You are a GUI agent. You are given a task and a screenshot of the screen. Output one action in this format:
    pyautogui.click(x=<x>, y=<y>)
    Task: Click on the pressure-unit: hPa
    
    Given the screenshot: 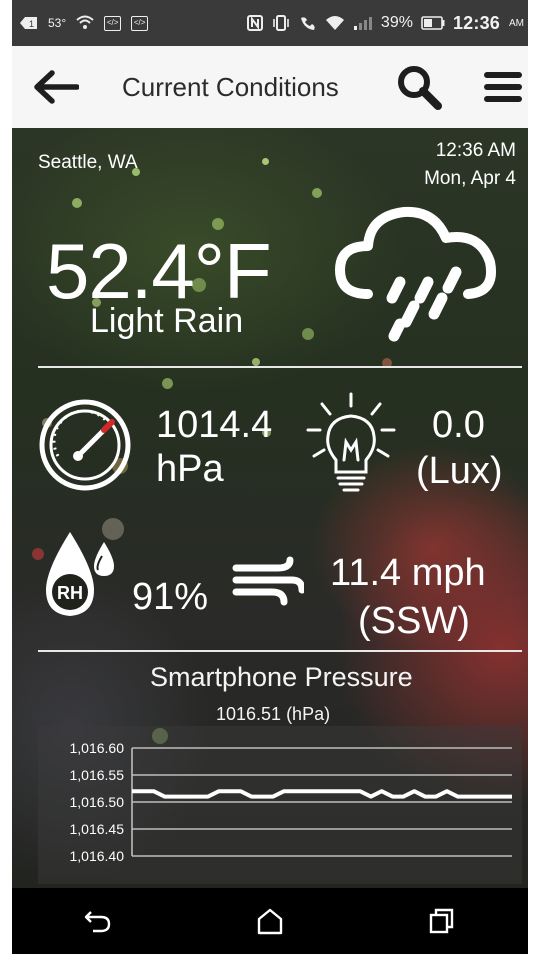 What is the action you would take?
    pyautogui.click(x=190, y=469)
    